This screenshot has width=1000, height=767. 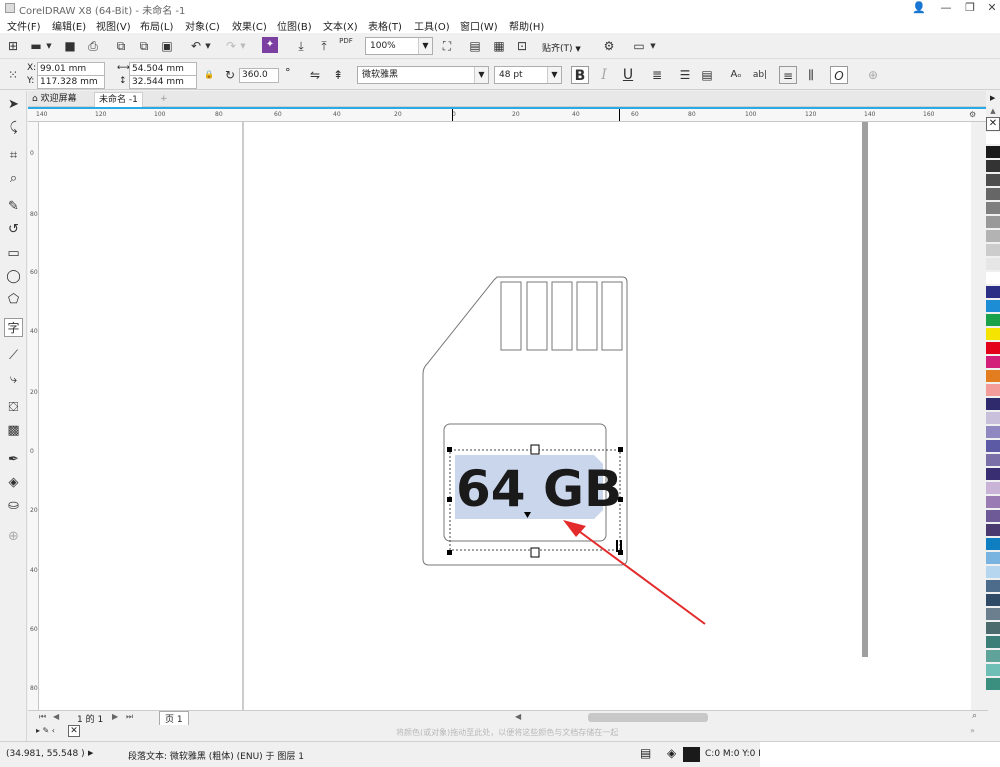 I want to click on no-color-swatch-icon: ✕, so click(x=74, y=731).